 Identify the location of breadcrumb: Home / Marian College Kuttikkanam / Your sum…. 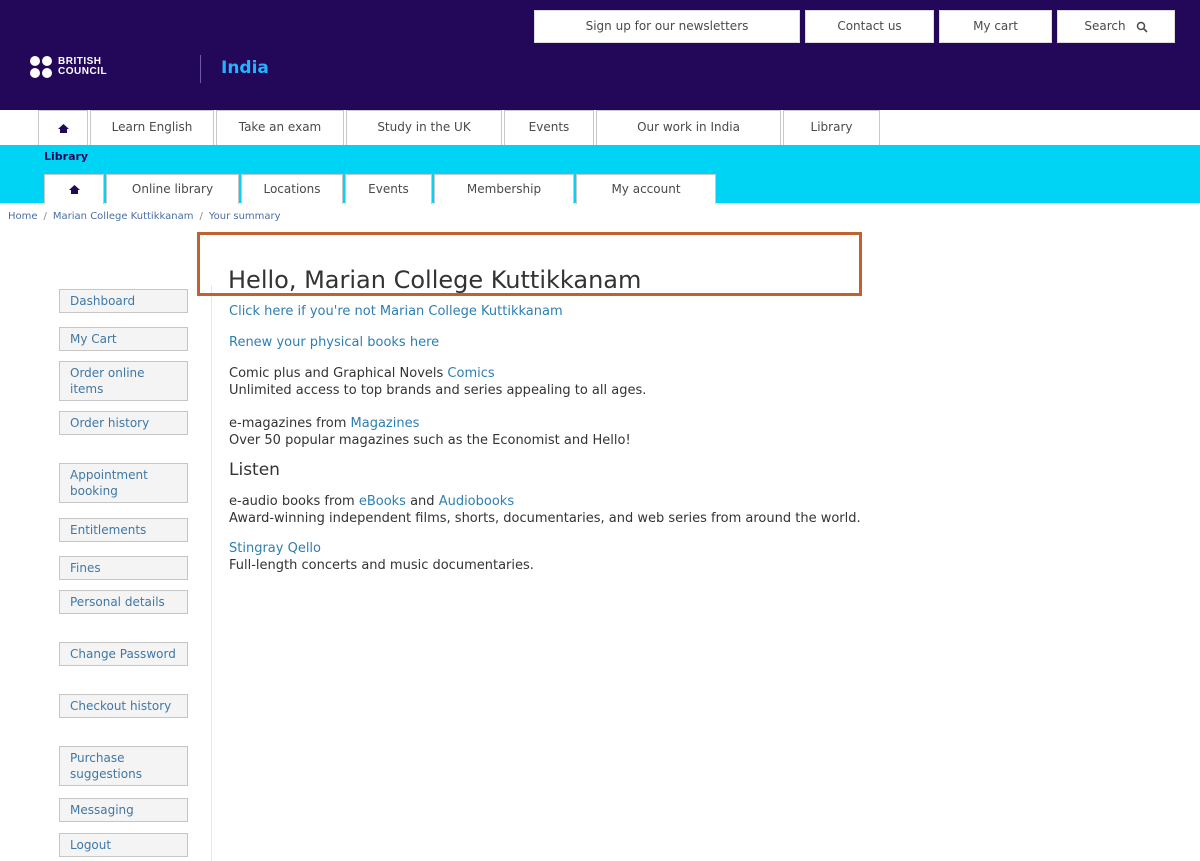
(144, 216).